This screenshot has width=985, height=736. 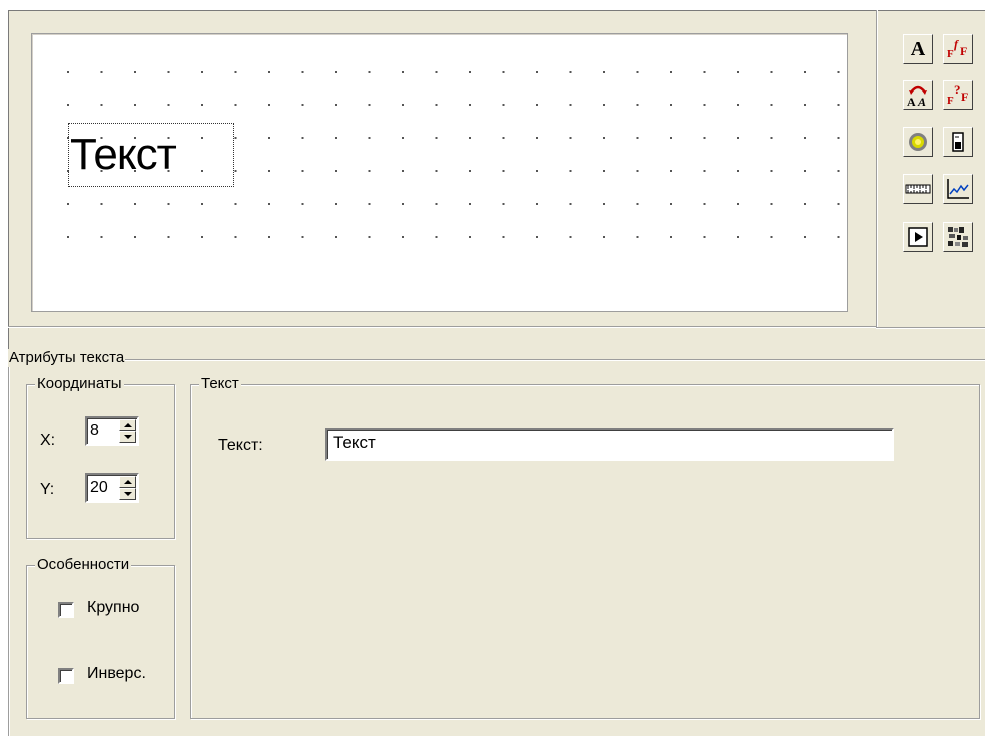 I want to click on formula-tool-icon: F? F, so click(x=958, y=95).